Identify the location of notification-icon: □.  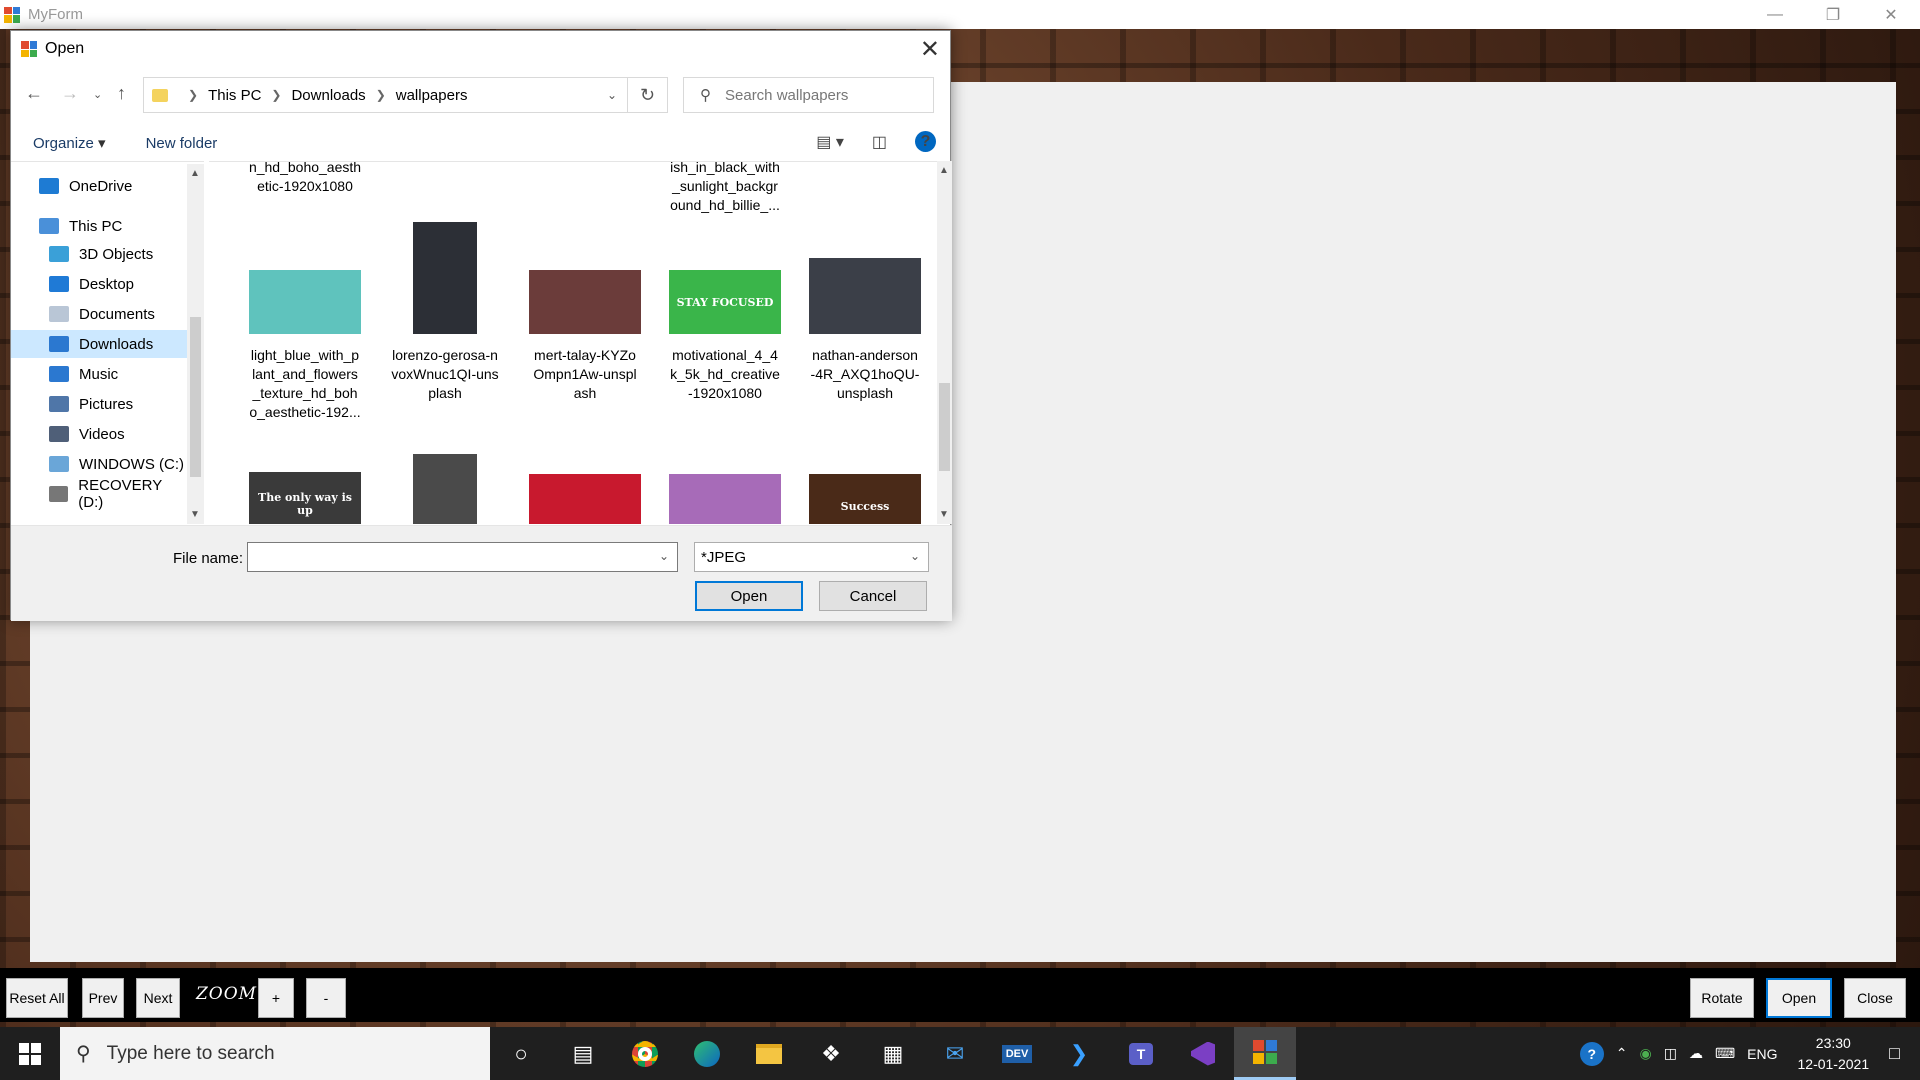
(1894, 1053).